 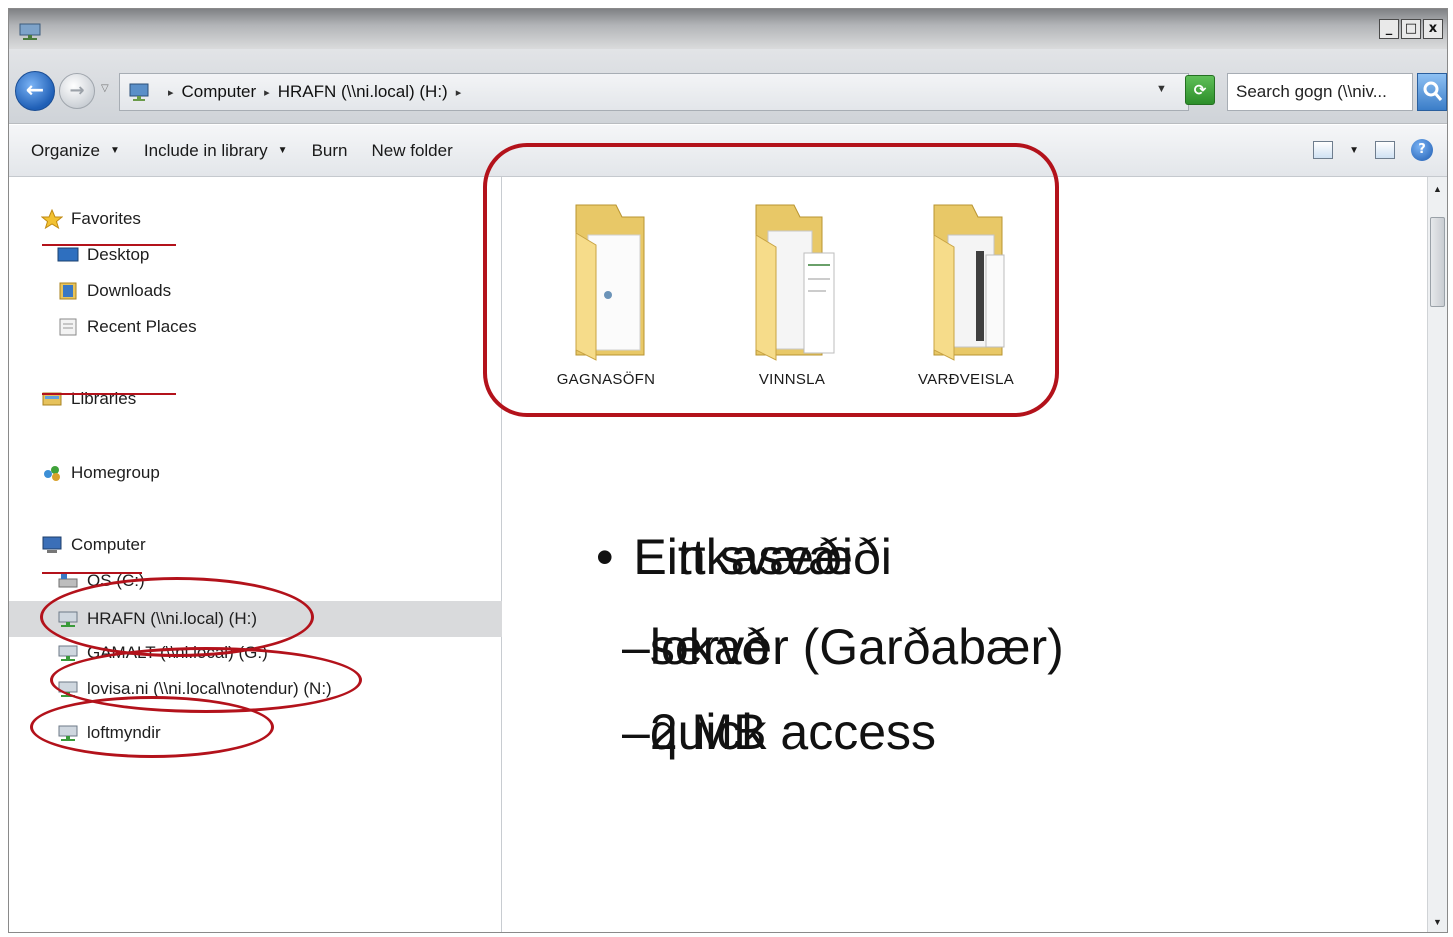 What do you see at coordinates (205, 150) in the screenshot?
I see `include-in-library-label: Include in library` at bounding box center [205, 150].